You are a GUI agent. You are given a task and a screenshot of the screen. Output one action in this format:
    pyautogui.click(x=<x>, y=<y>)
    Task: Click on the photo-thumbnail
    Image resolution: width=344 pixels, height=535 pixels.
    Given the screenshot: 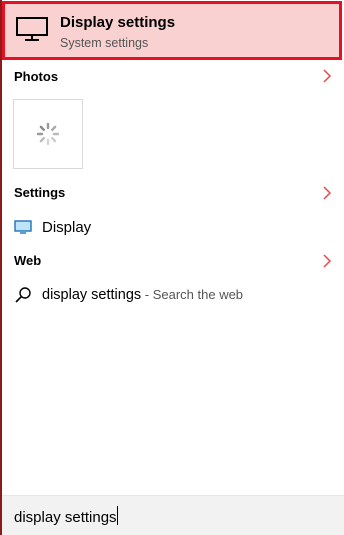 What is the action you would take?
    pyautogui.click(x=48, y=134)
    